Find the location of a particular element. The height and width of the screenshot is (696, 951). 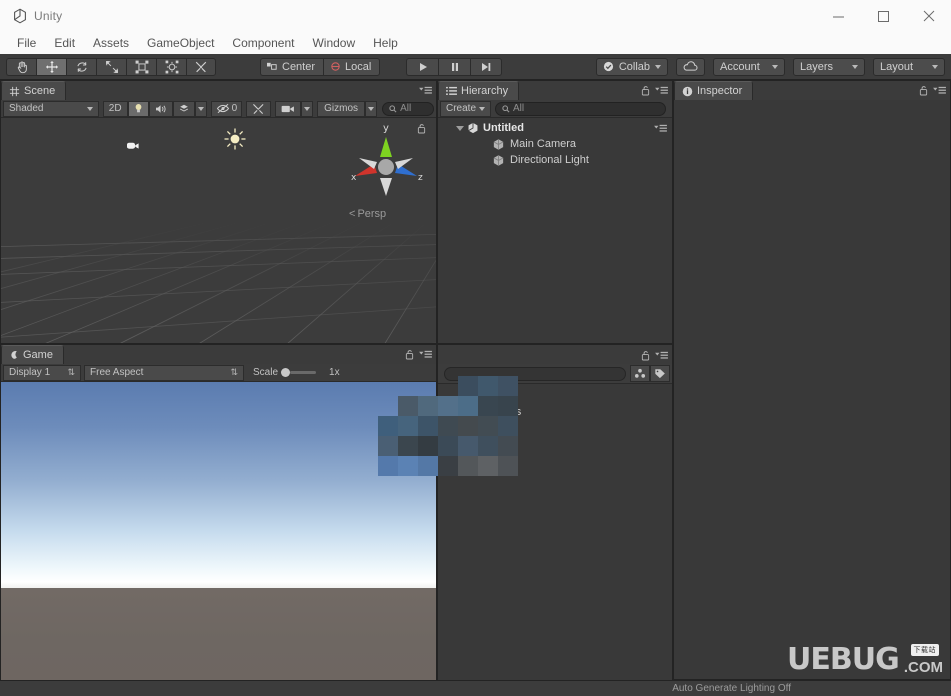

hierarchy-row-main-camera: Main Camera is located at coordinates (555, 144).